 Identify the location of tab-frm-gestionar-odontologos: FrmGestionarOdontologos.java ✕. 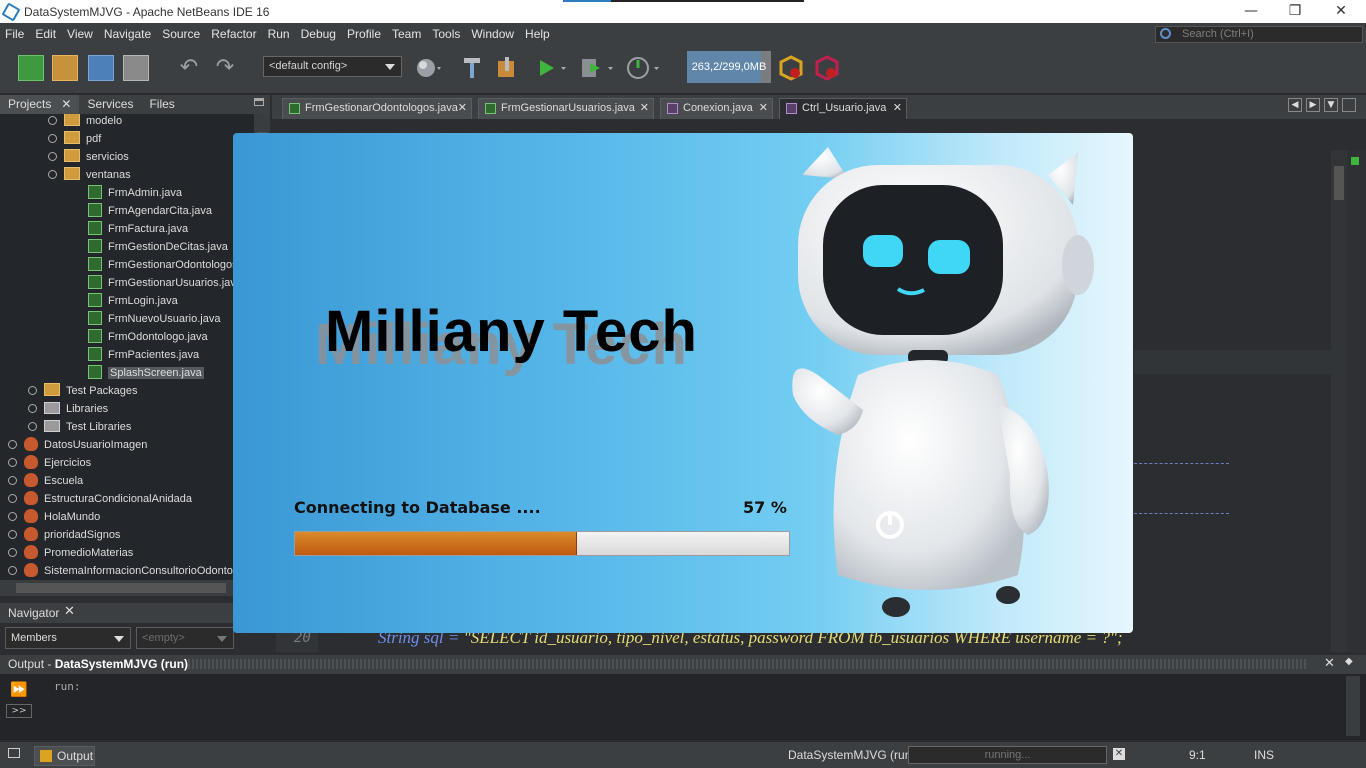
(377, 108).